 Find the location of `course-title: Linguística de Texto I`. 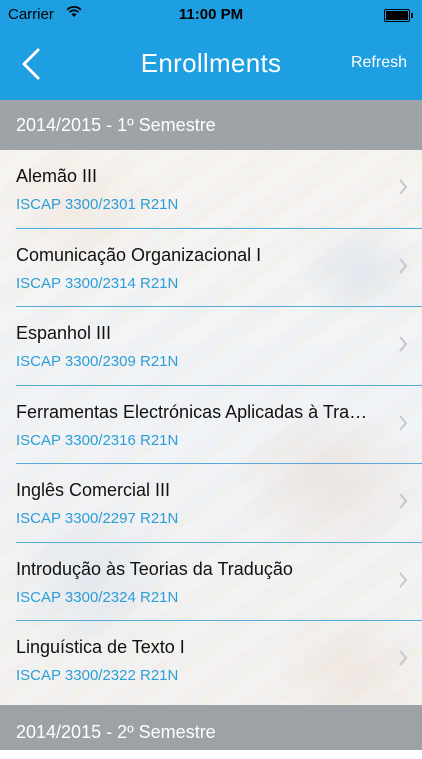

course-title: Linguística de Texto I is located at coordinates (100, 647).